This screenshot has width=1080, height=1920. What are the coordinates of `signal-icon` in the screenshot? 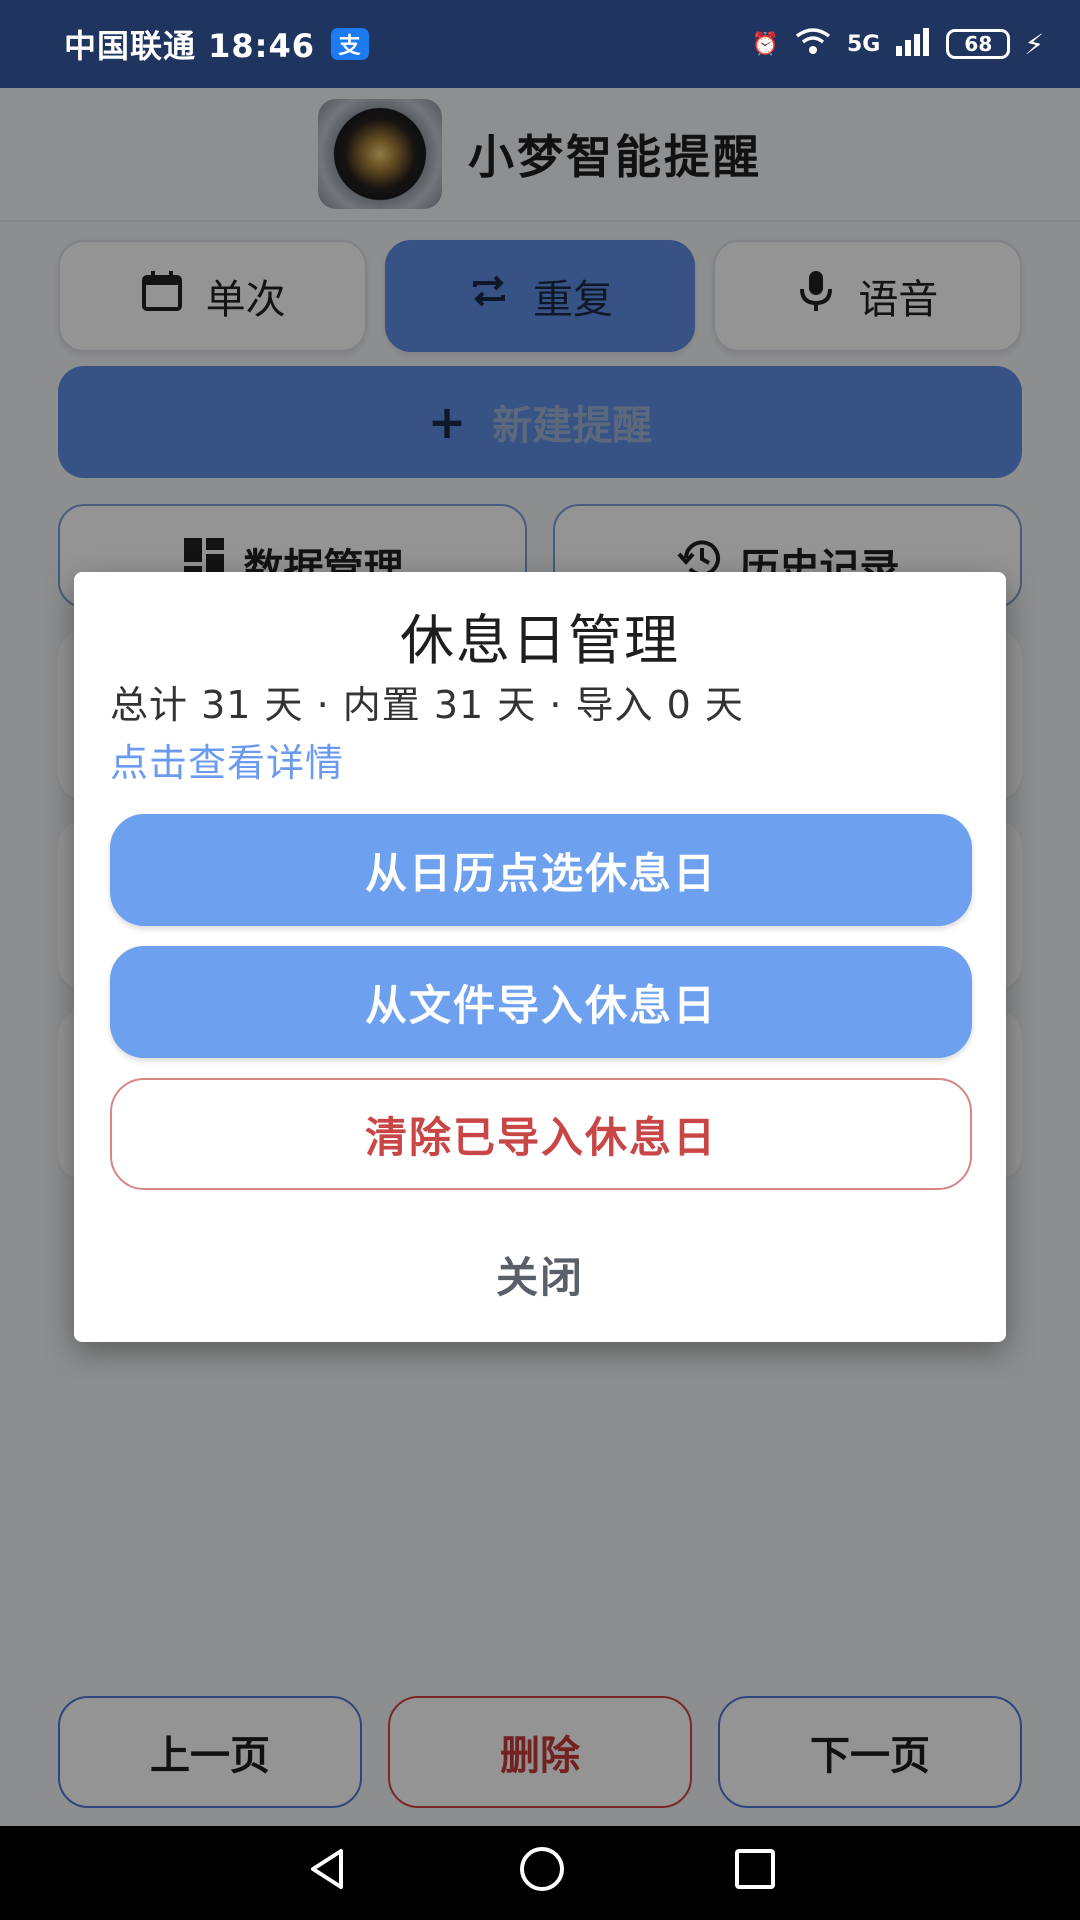 It's located at (913, 44).